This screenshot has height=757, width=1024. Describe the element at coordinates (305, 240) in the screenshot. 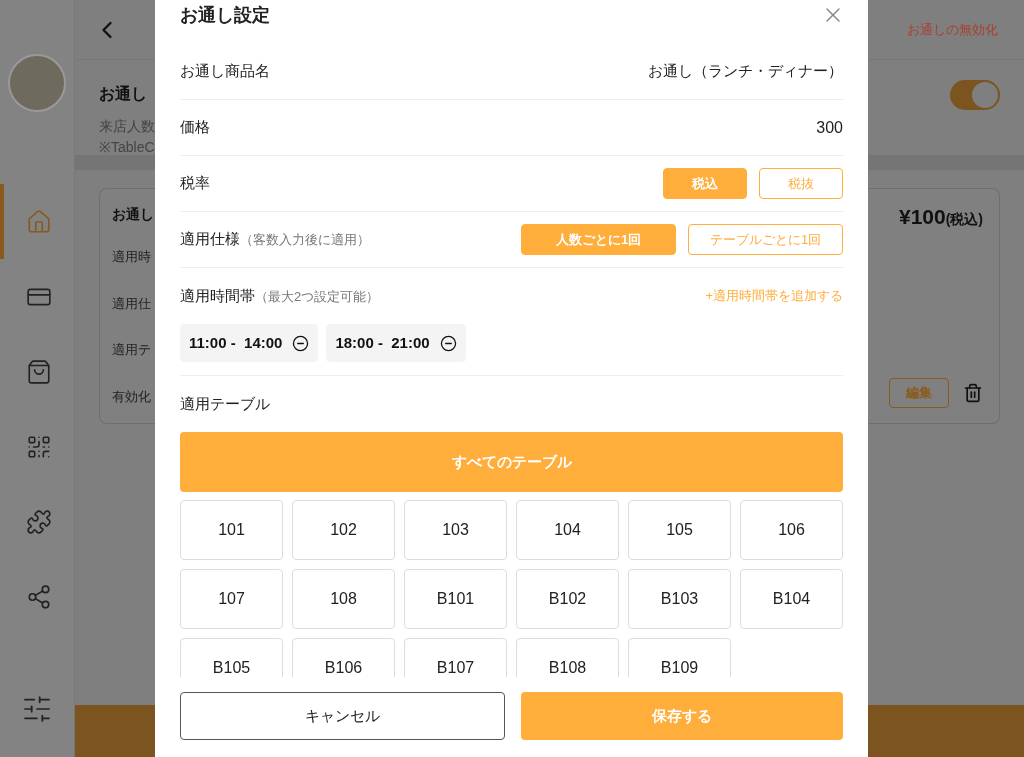

I see `field-note: （客数入力後に適用）` at that location.